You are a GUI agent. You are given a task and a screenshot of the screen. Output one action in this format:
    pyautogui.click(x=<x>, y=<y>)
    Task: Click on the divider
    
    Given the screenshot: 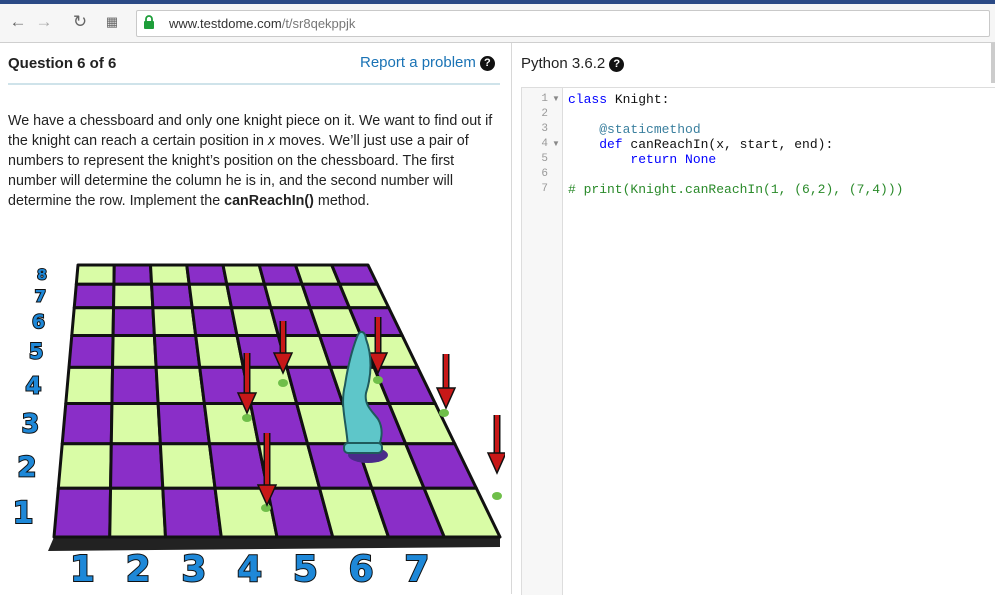 What is the action you would take?
    pyautogui.click(x=254, y=84)
    